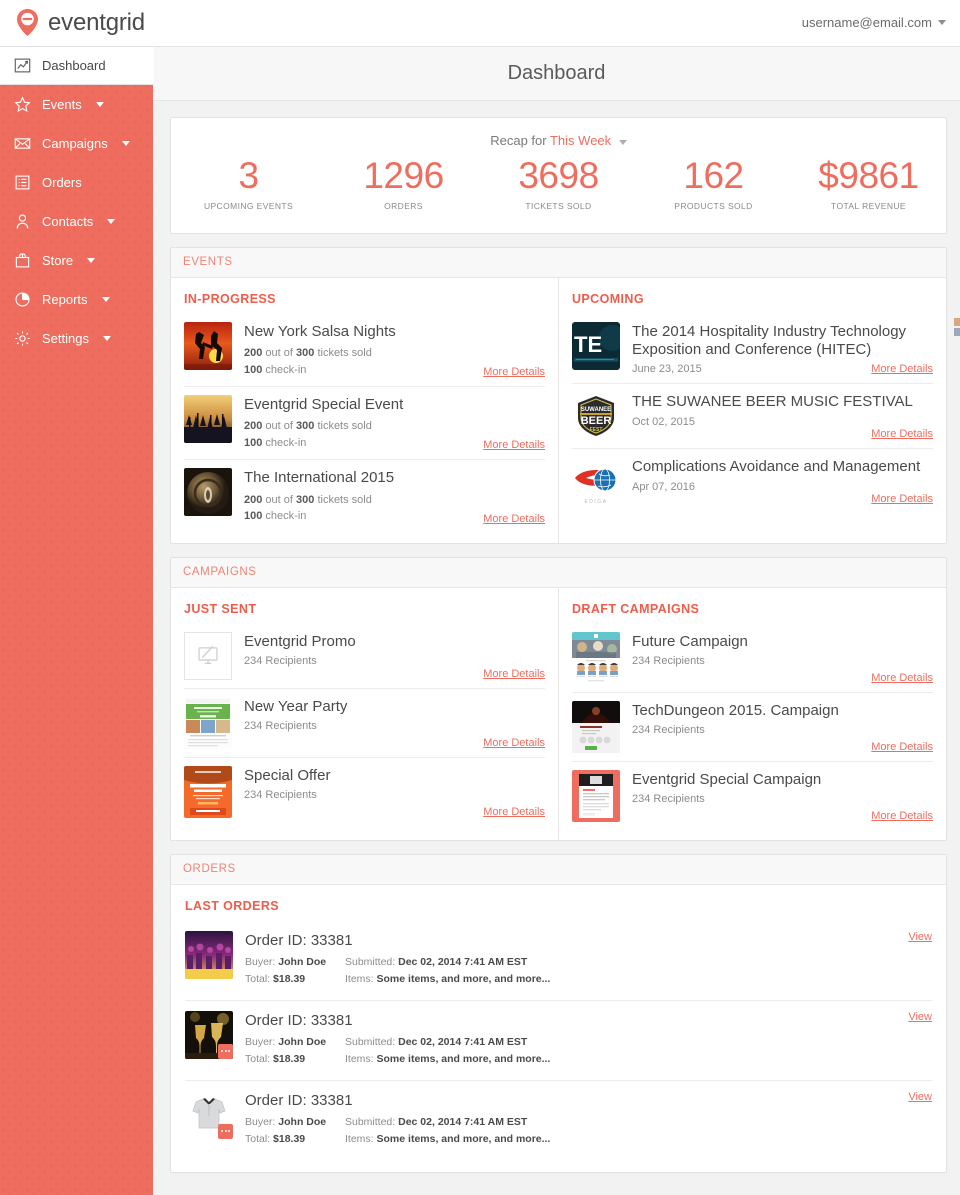 Image resolution: width=960 pixels, height=1195 pixels. I want to click on stat-label: PRODUCTS SOLD, so click(713, 205).